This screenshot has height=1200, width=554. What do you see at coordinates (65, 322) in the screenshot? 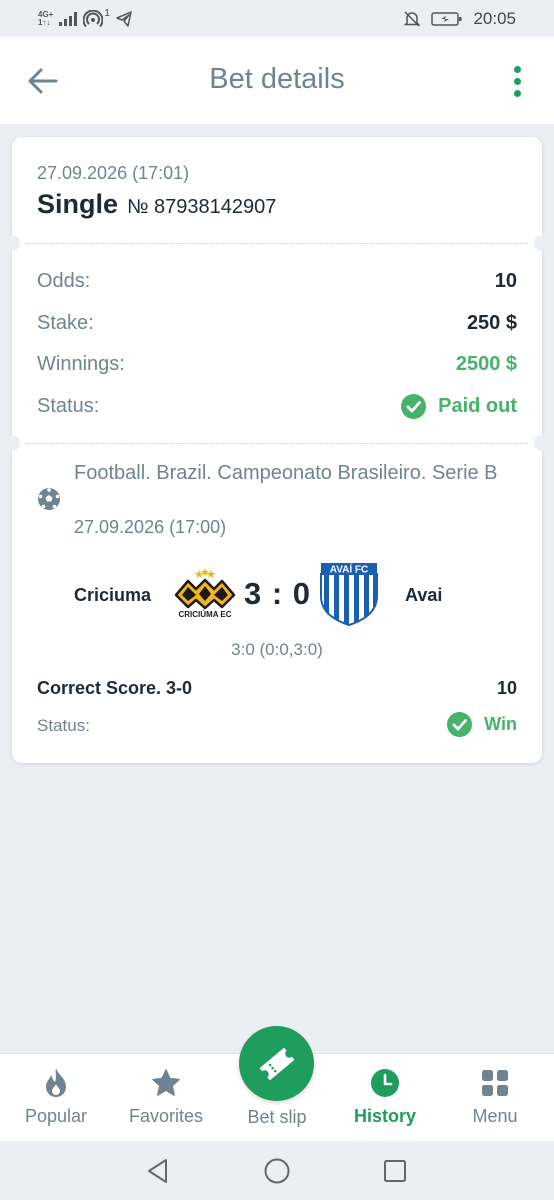
I see `stake-label: Stake:` at bounding box center [65, 322].